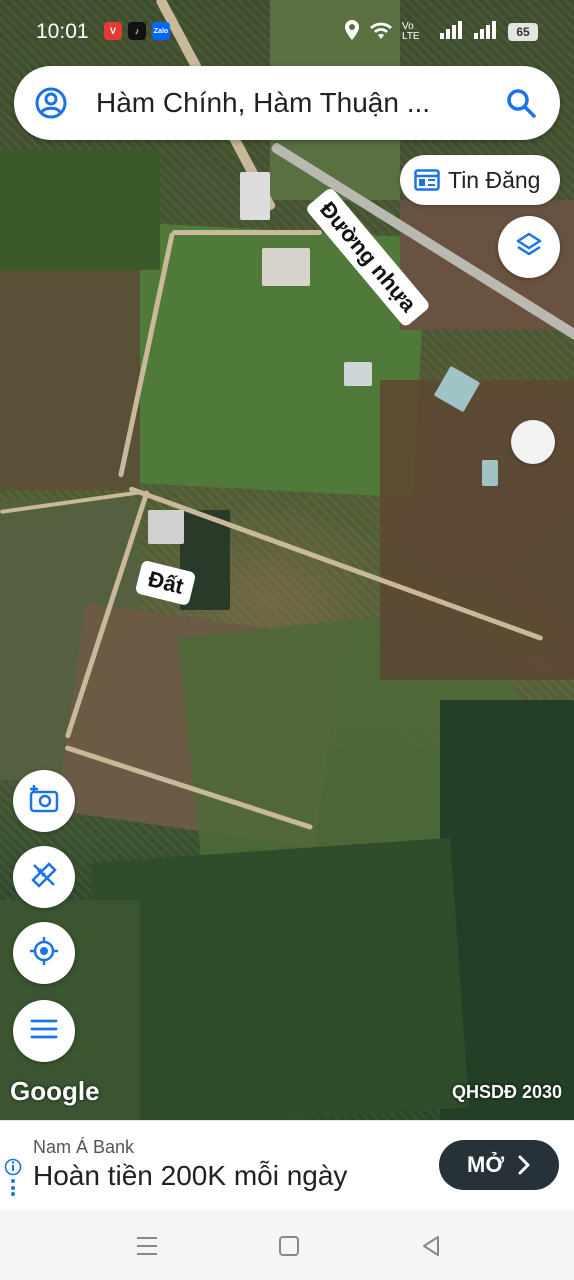 The width and height of the screenshot is (574, 1280). I want to click on ad-open-button: MỞ, so click(499, 1165).